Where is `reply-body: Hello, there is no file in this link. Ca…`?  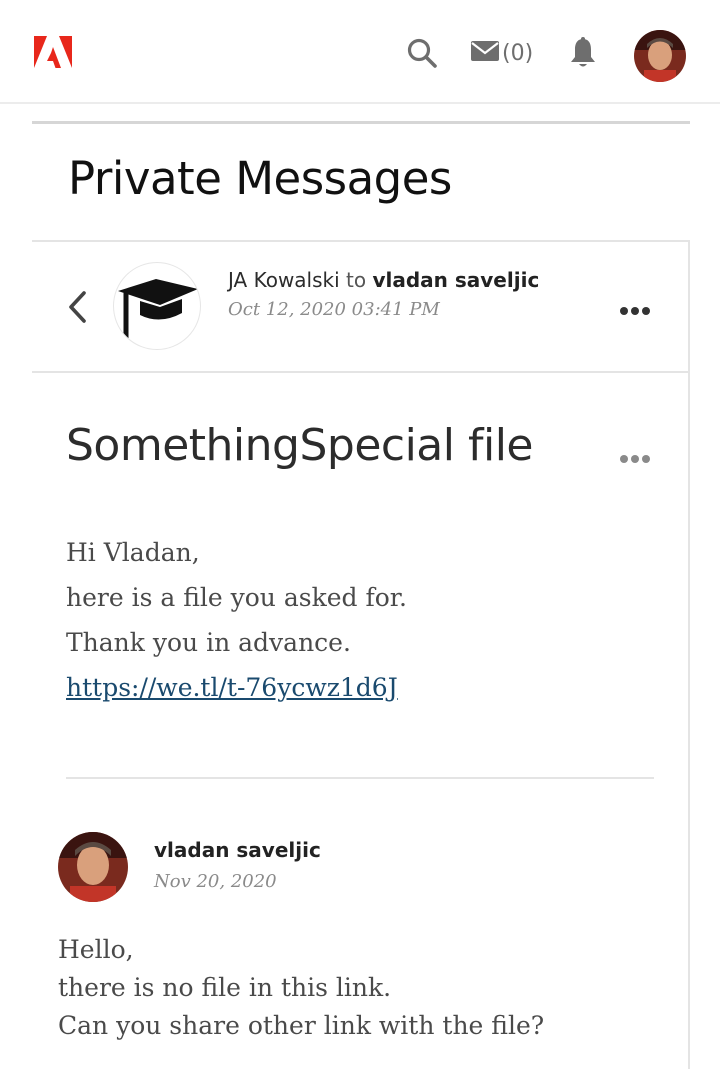 reply-body: Hello, there is no file in this link. Ca… is located at coordinates (301, 988).